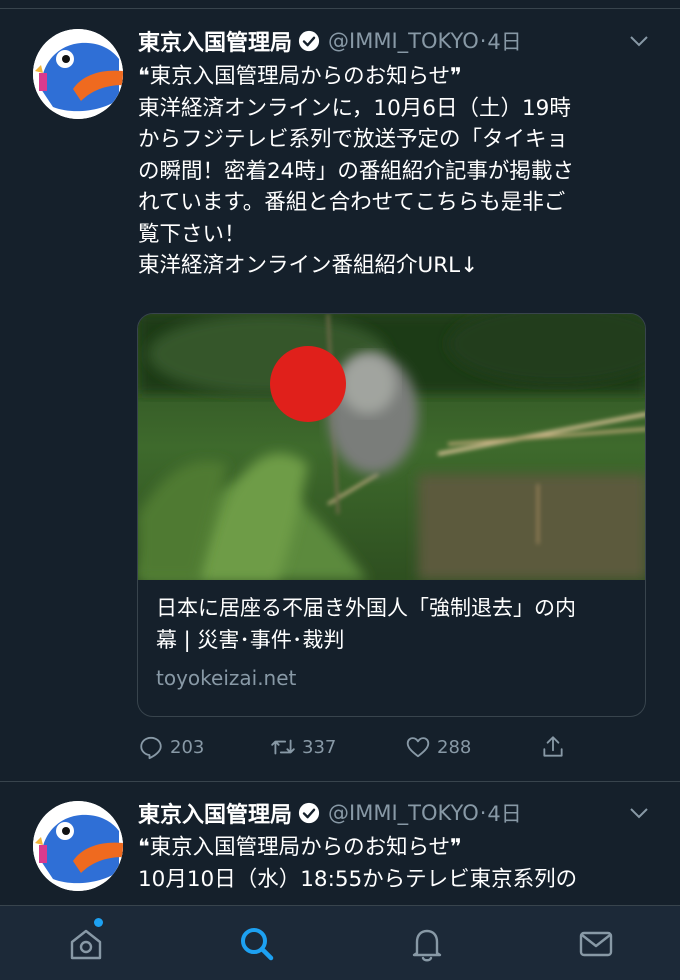  What do you see at coordinates (187, 747) in the screenshot?
I see `reply-count: 203` at bounding box center [187, 747].